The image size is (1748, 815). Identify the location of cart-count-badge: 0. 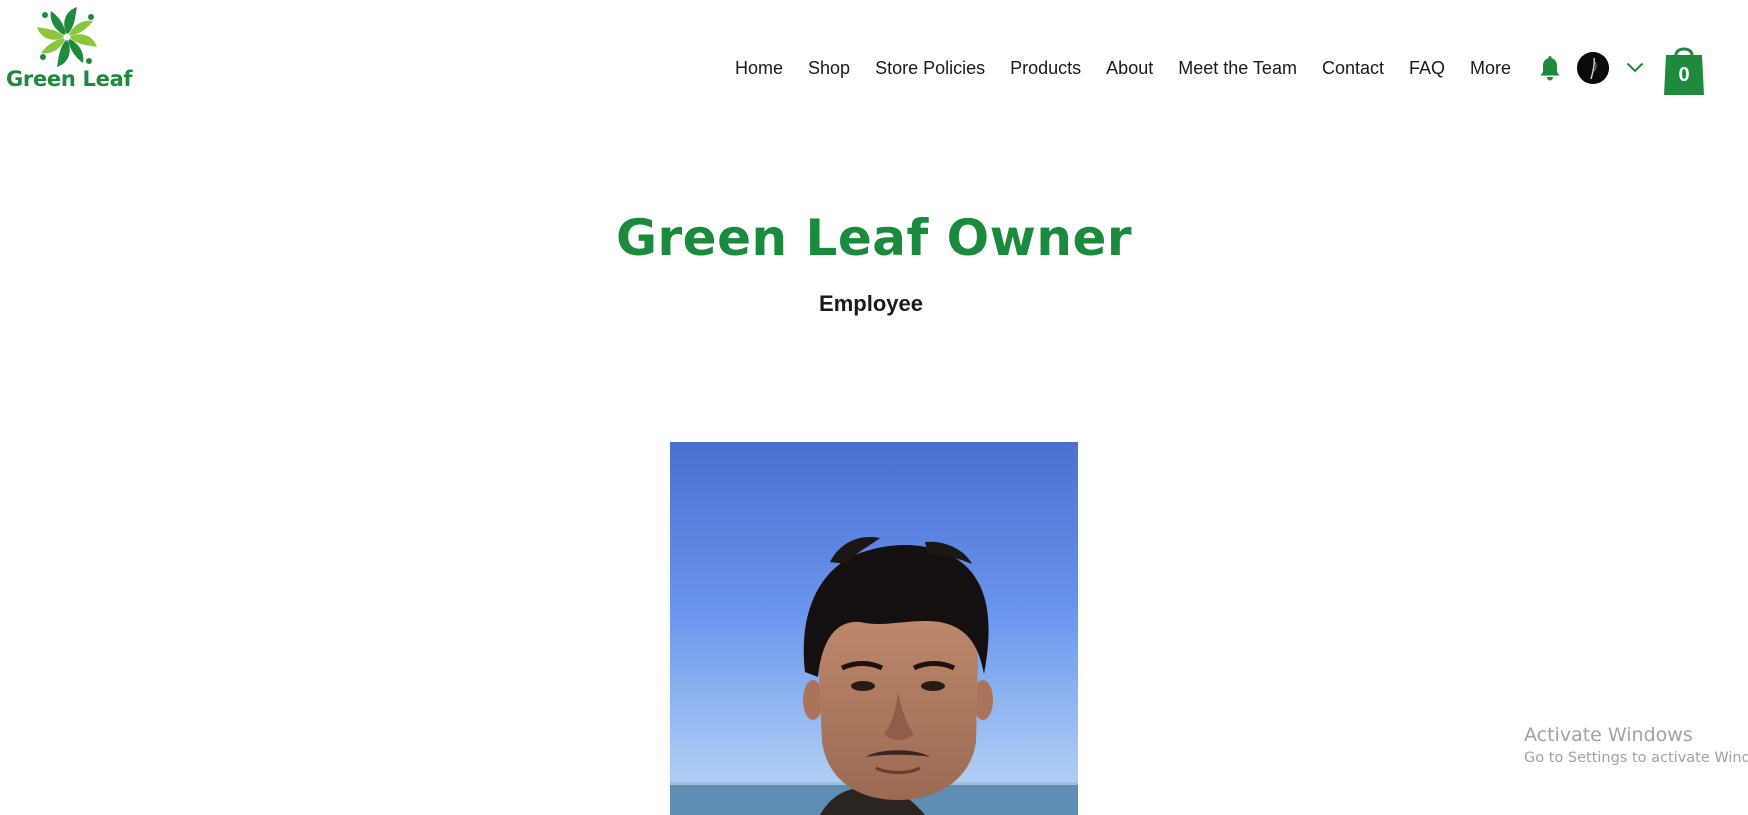
(1684, 75).